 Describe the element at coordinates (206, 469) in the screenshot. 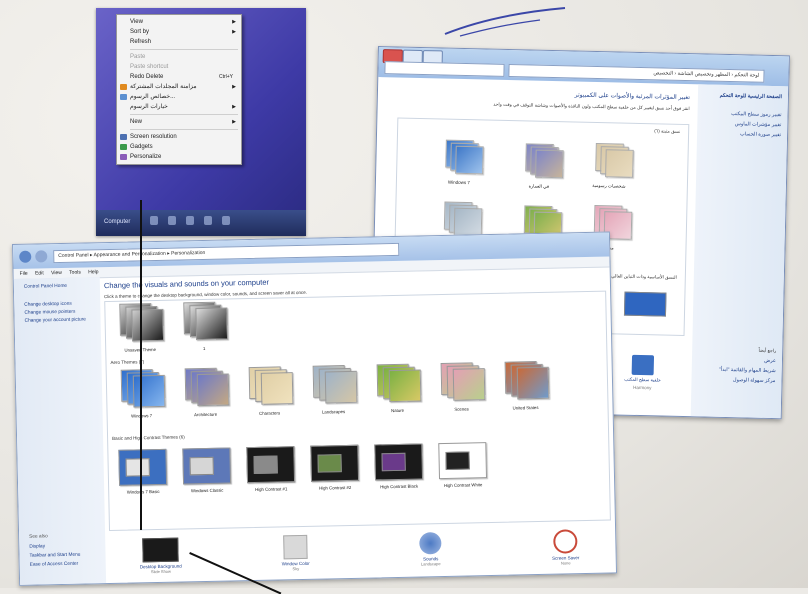

I see `theme-thumbnail: Windows Classic` at that location.